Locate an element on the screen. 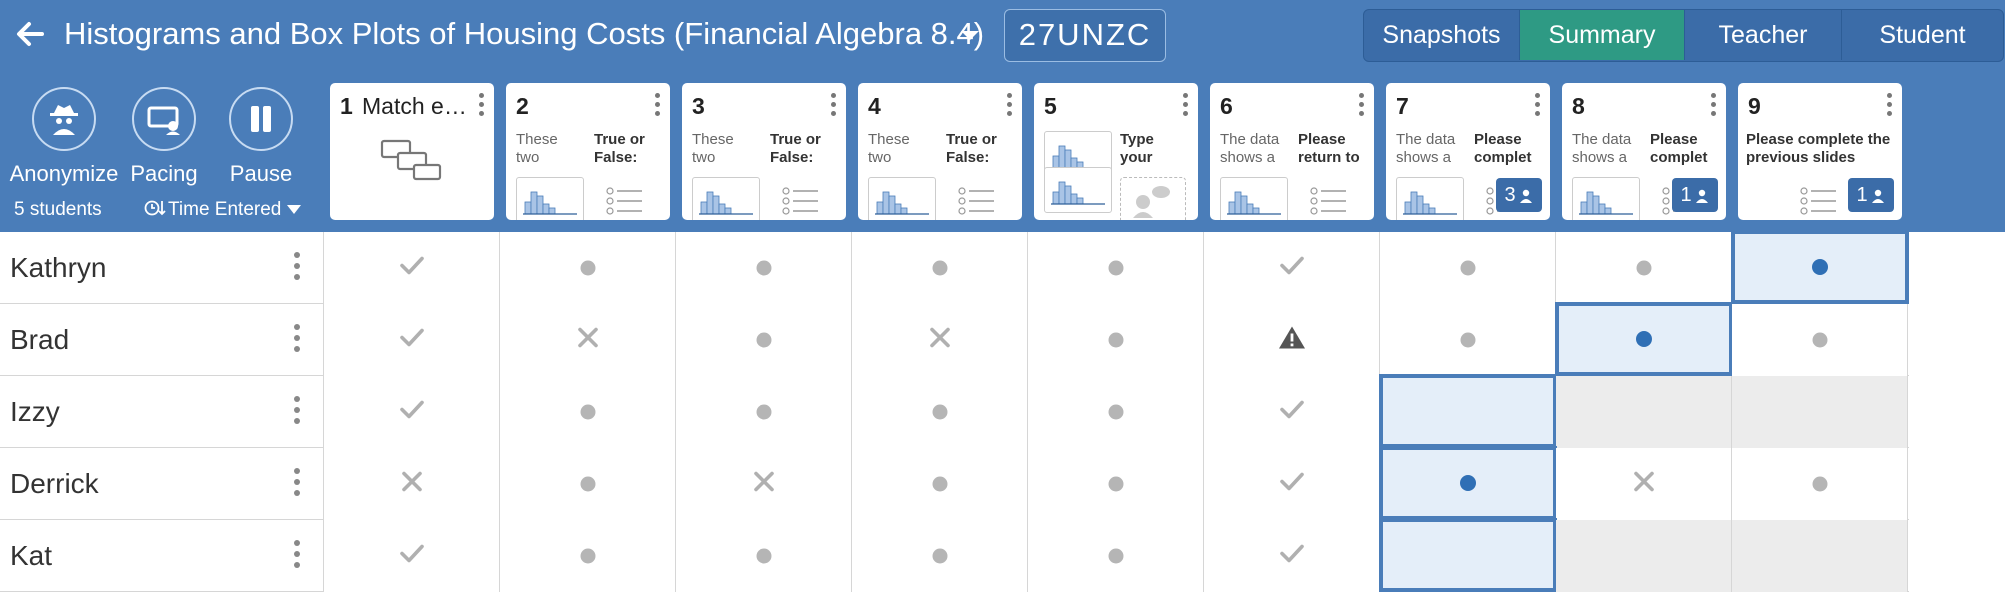 This screenshot has width=2005, height=602. student-name: Derrick is located at coordinates (54, 484).